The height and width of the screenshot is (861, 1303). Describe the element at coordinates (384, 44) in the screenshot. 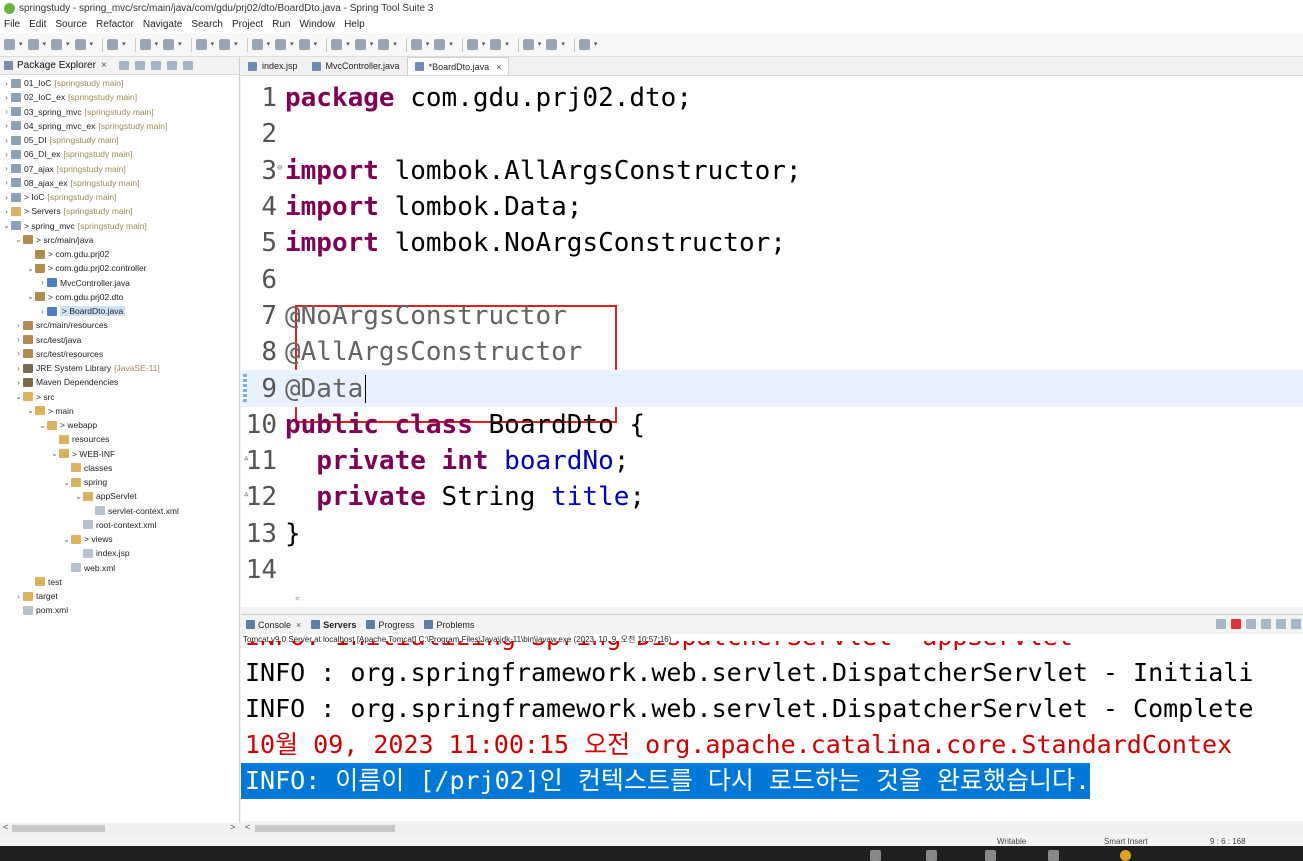

I see `external-tools-icon` at that location.